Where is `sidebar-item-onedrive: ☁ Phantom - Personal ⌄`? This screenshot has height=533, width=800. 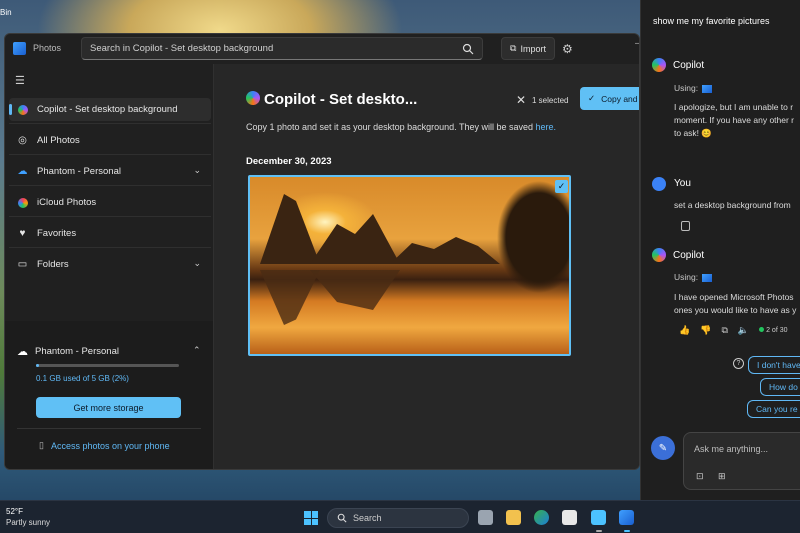 sidebar-item-onedrive: ☁ Phantom - Personal ⌄ is located at coordinates (110, 171).